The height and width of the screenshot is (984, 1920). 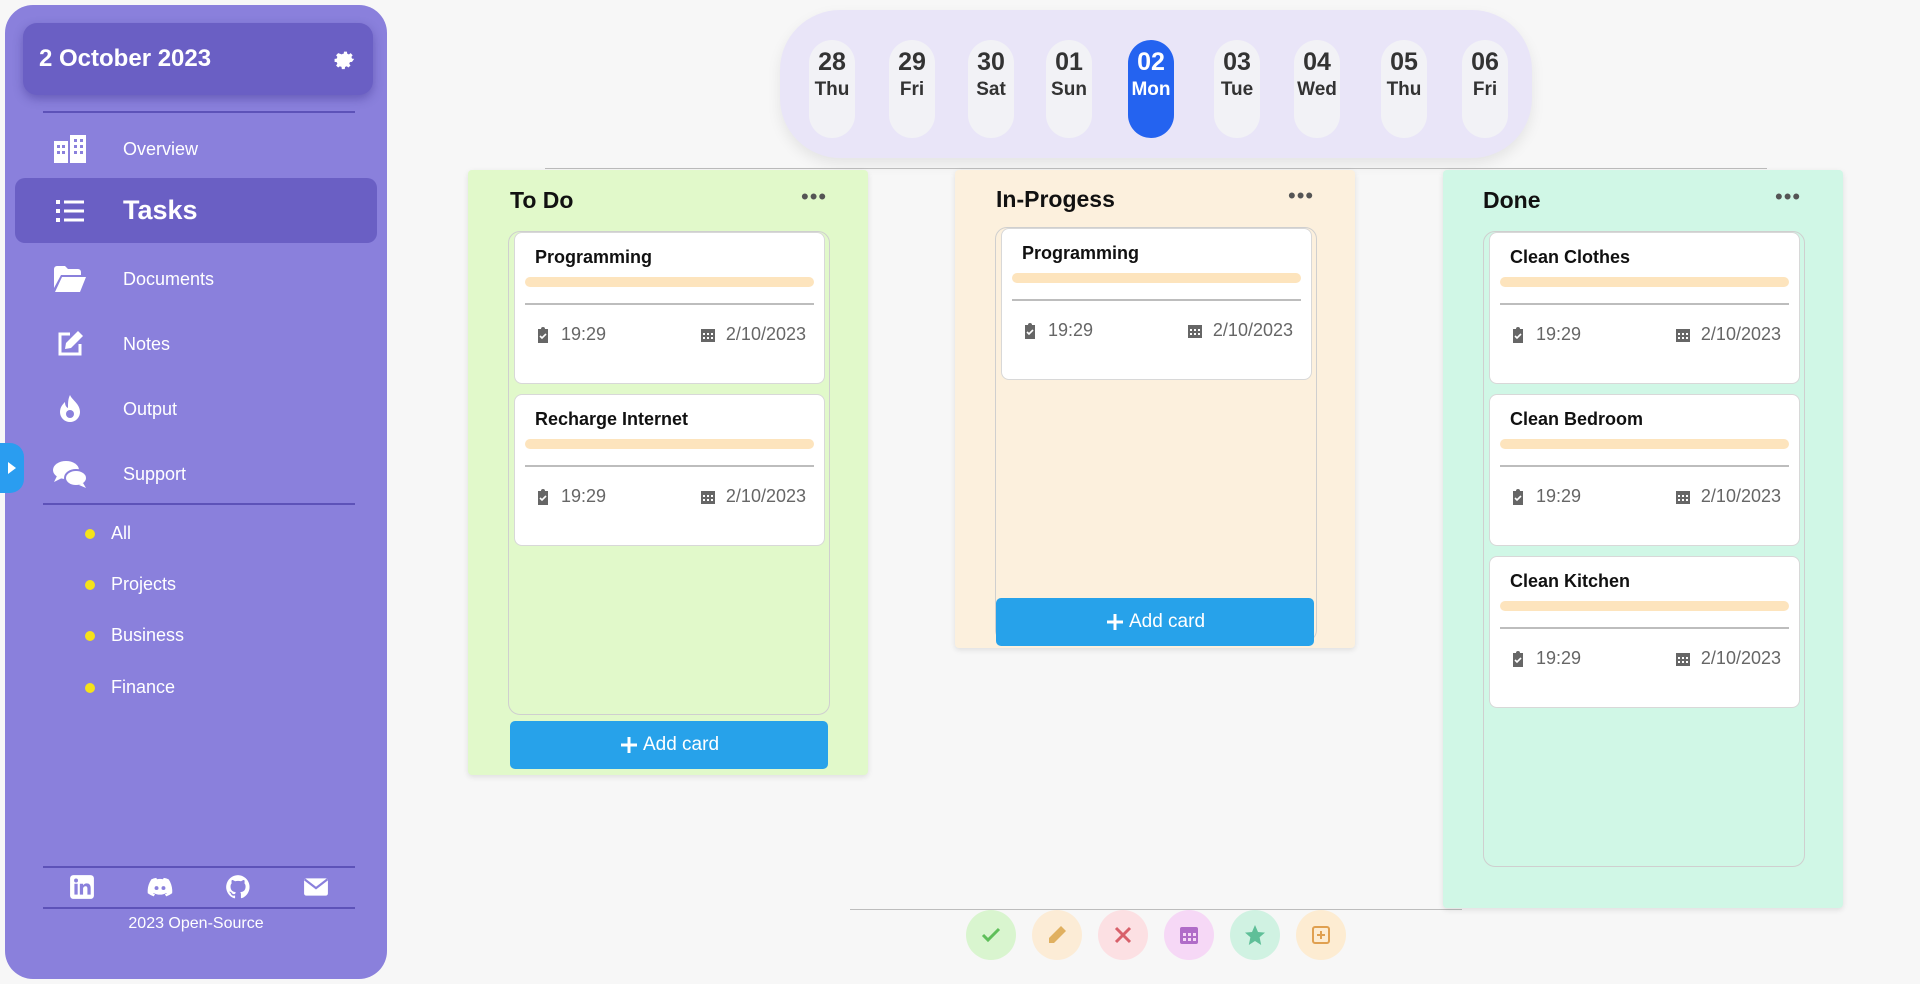 I want to click on sidebar-item-tasks: Tasks, so click(x=196, y=210).